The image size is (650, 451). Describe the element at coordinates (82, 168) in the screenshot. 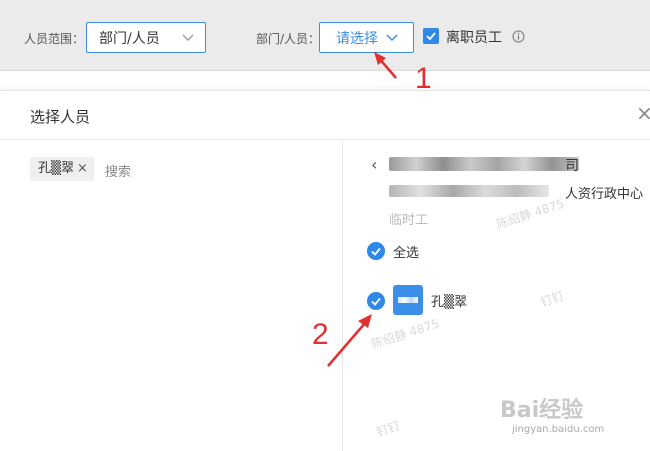

I see `remove-tag-icon: ×` at that location.